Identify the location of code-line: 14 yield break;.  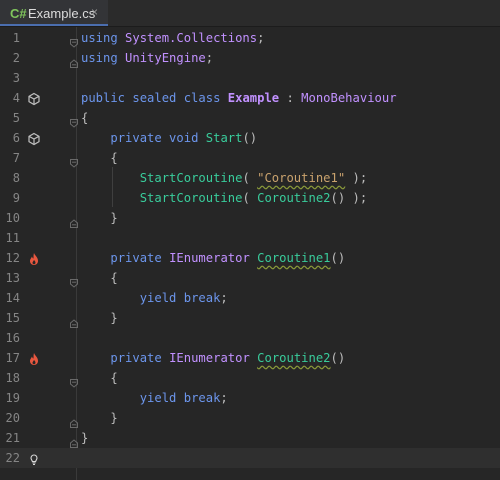
(250, 298).